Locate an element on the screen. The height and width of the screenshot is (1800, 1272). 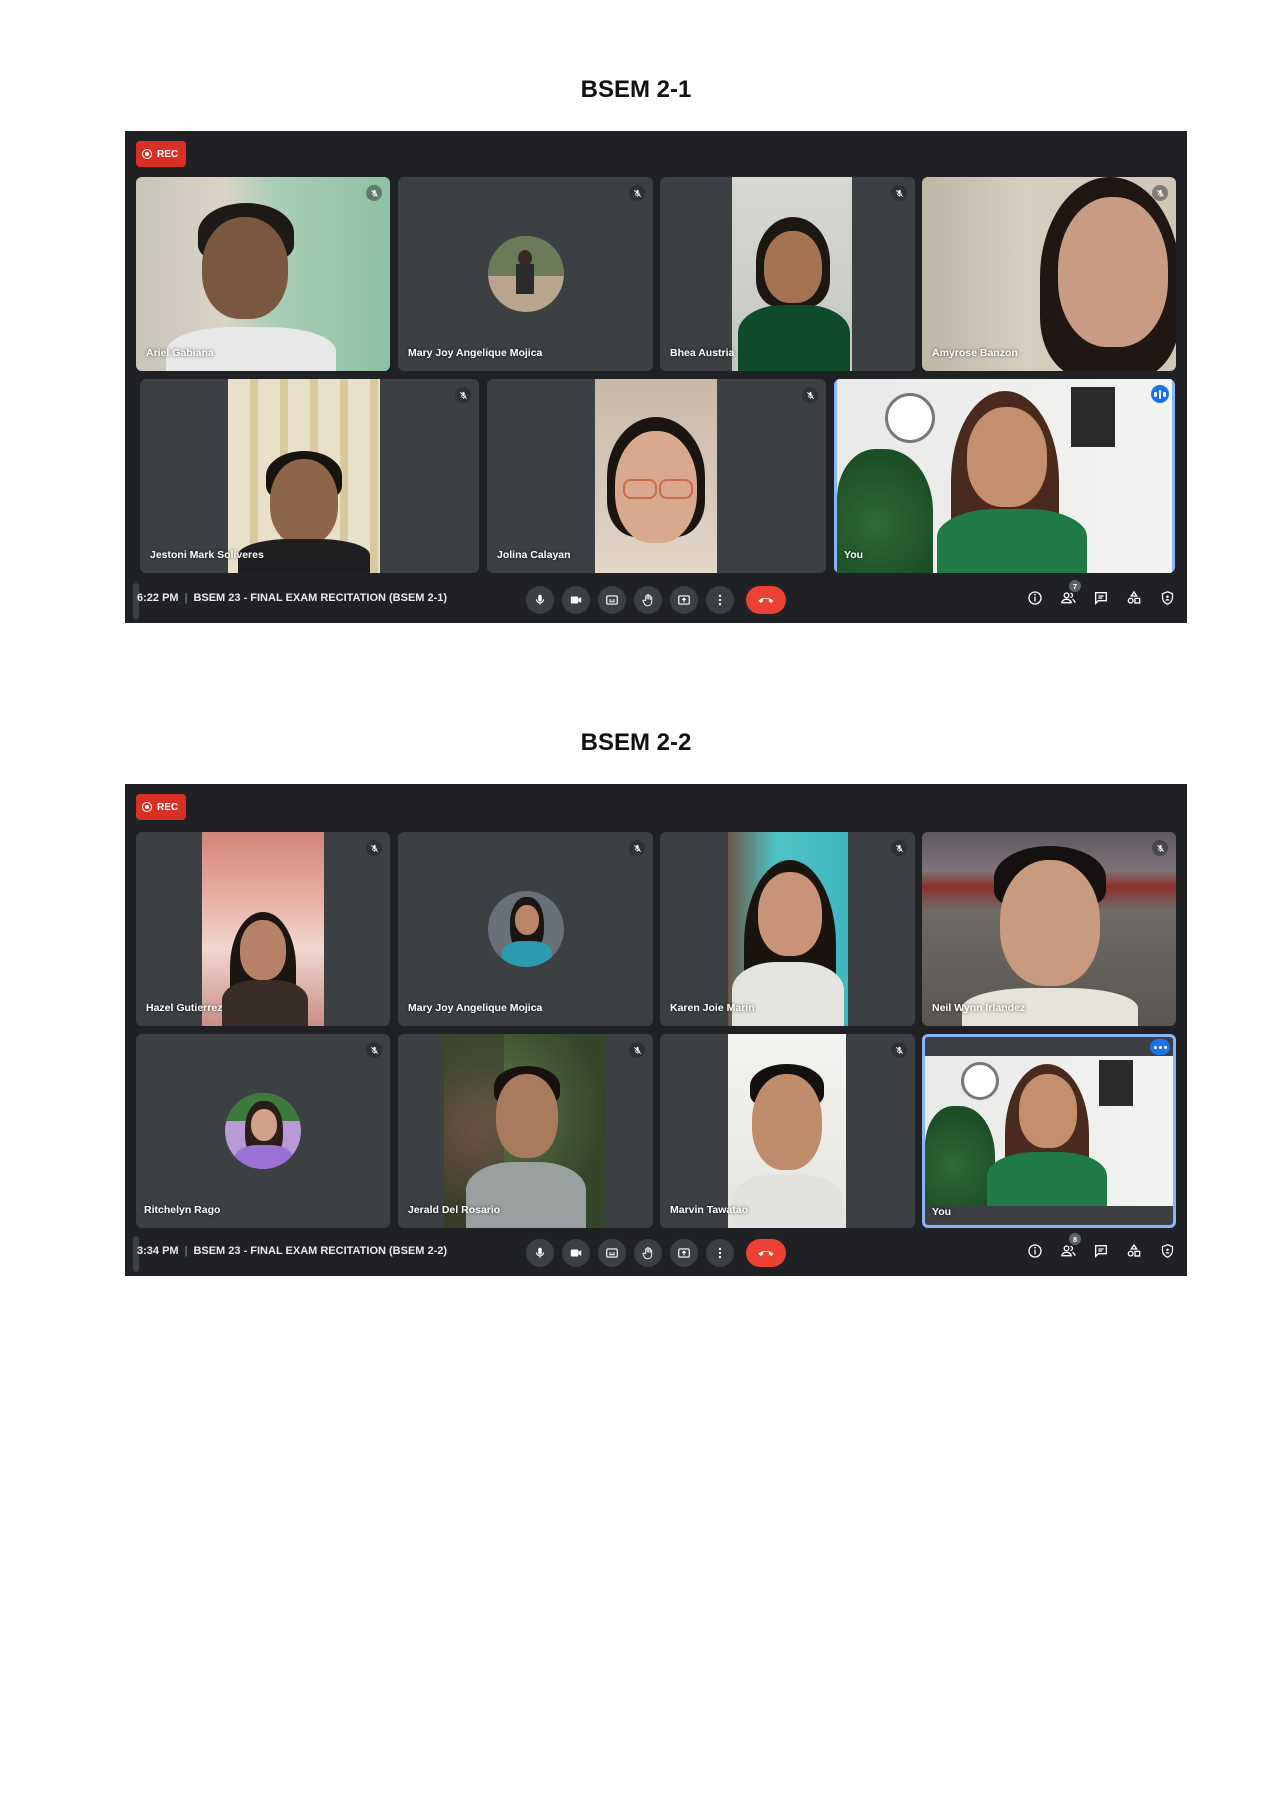
side-panel-buttons: 8 is located at coordinates (1101, 1247).